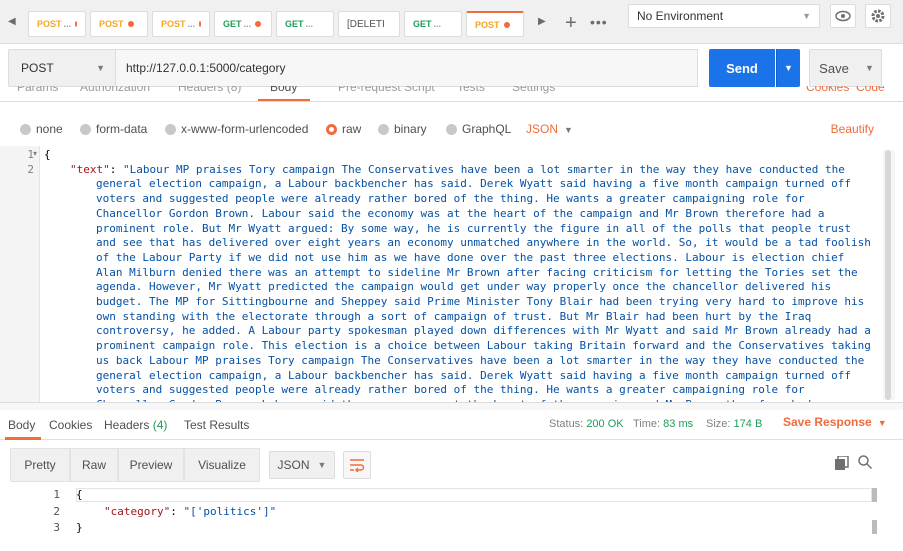 The height and width of the screenshot is (551, 903). I want to click on size-info: Size: 174 B, so click(734, 424).